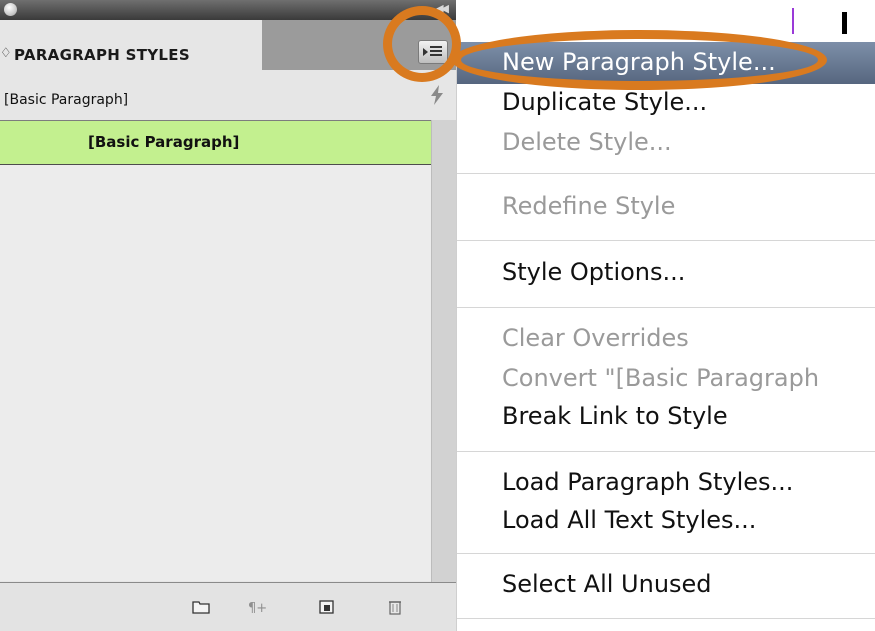 This screenshot has height=631, width=875. Describe the element at coordinates (437, 95) in the screenshot. I see `lightning-icon` at that location.